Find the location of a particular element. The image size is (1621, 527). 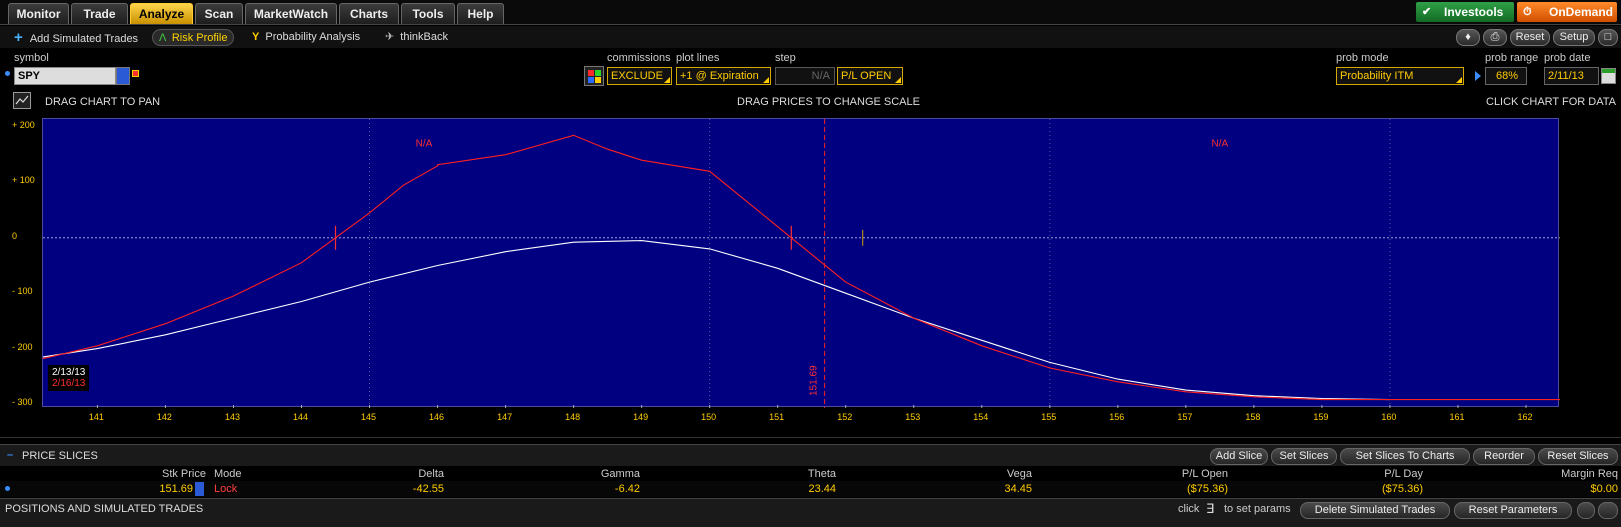

thinkback-button: ✈ thinkBack is located at coordinates (416, 37).